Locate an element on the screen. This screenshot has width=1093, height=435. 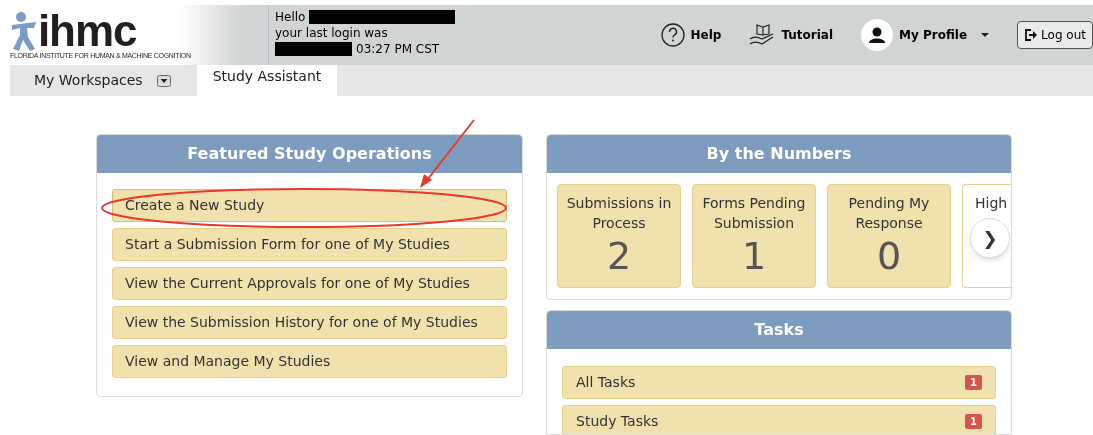
study-action-button: View the Current Approvals for one of My Studies is located at coordinates (309, 283).